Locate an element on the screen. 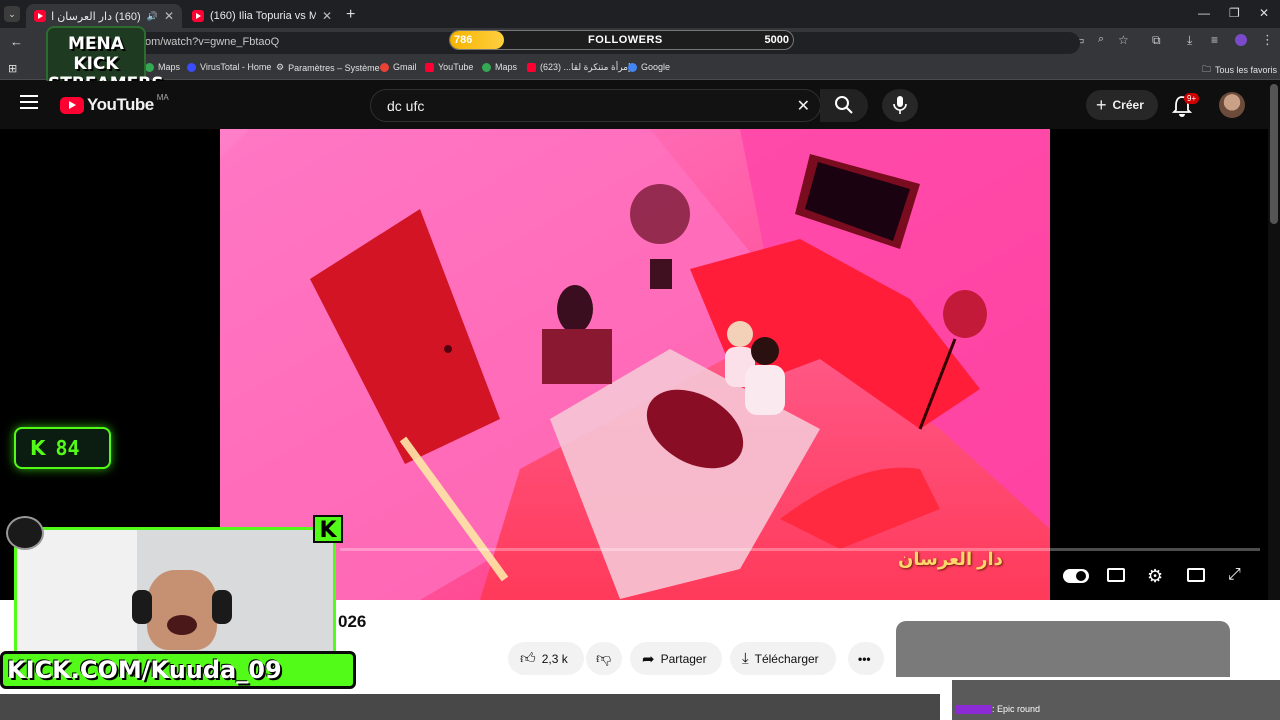 The height and width of the screenshot is (720, 1280). chat-message: : Epic round is located at coordinates (998, 709).